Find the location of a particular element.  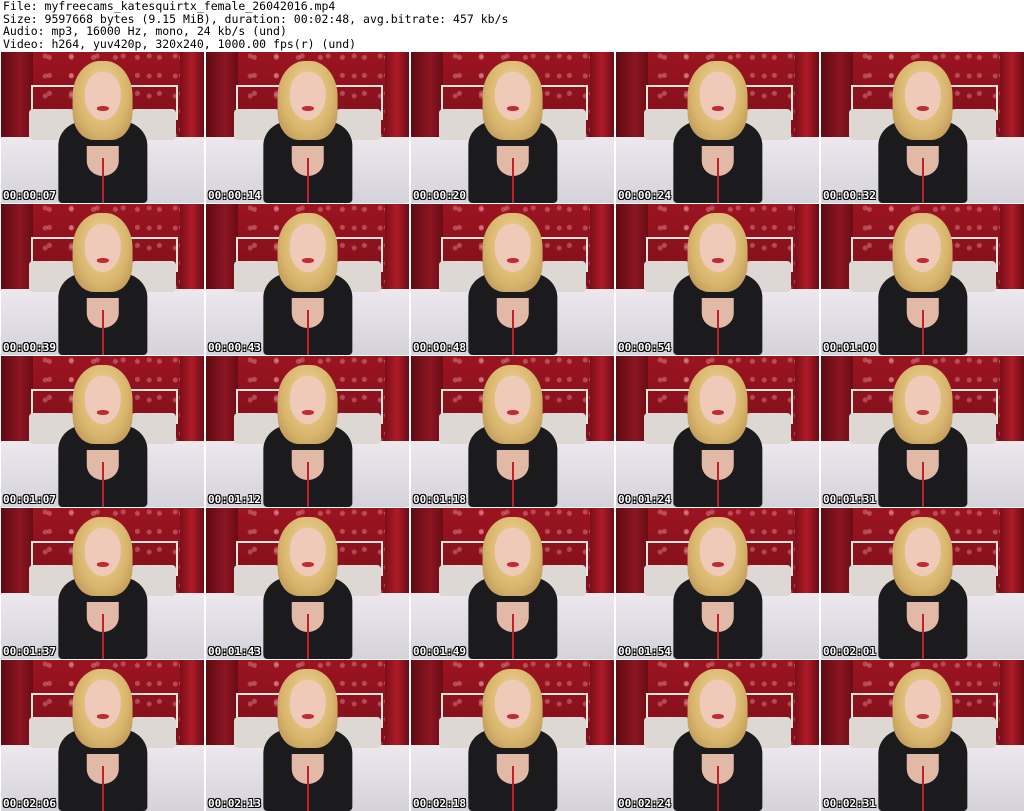

video-thumbnail: 00:00:24 is located at coordinates (717, 127).